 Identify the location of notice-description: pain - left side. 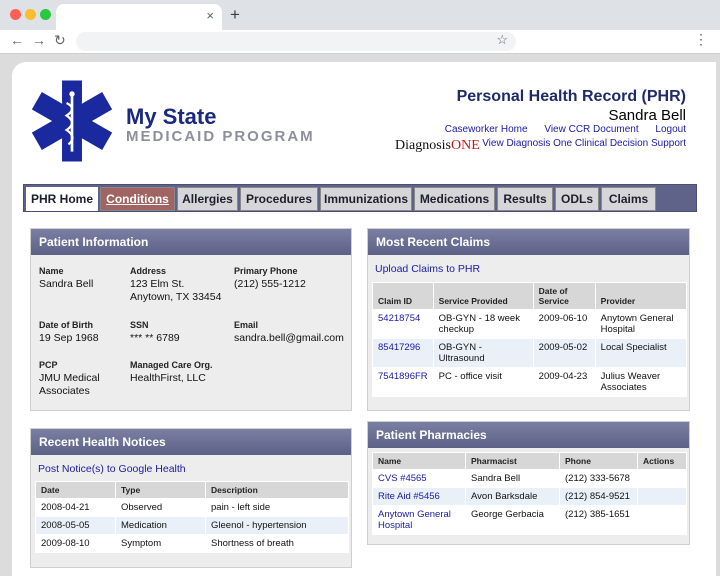
(277, 507).